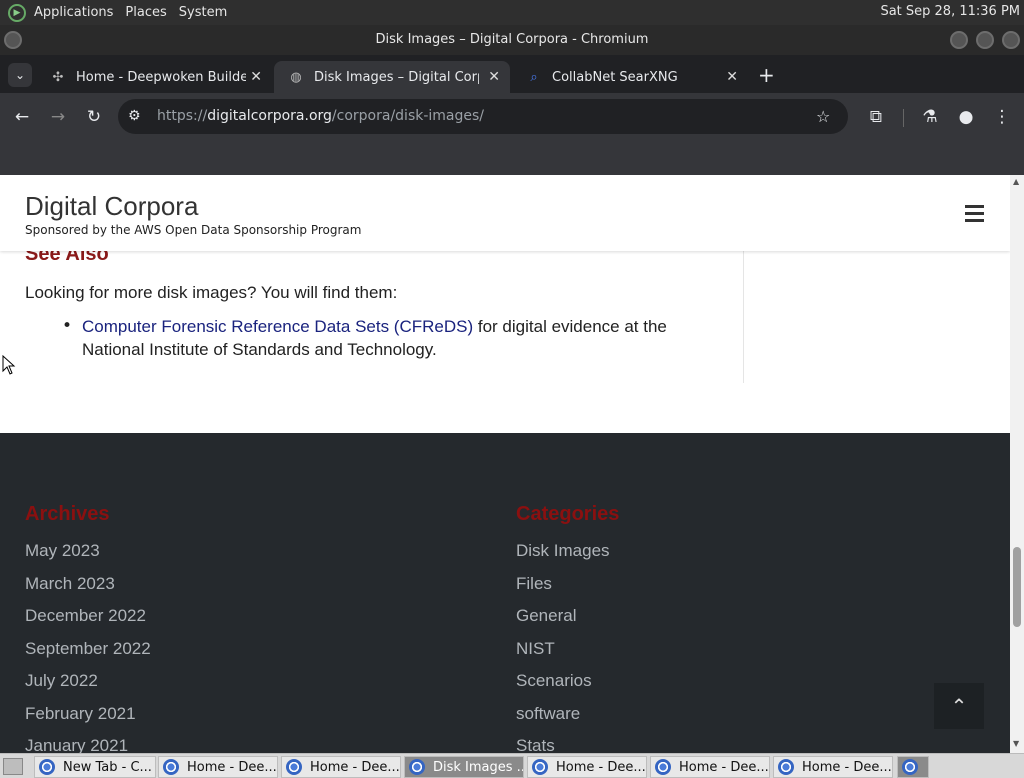  Describe the element at coordinates (88, 687) in the screenshot. I see `archive-link: July 2022` at that location.